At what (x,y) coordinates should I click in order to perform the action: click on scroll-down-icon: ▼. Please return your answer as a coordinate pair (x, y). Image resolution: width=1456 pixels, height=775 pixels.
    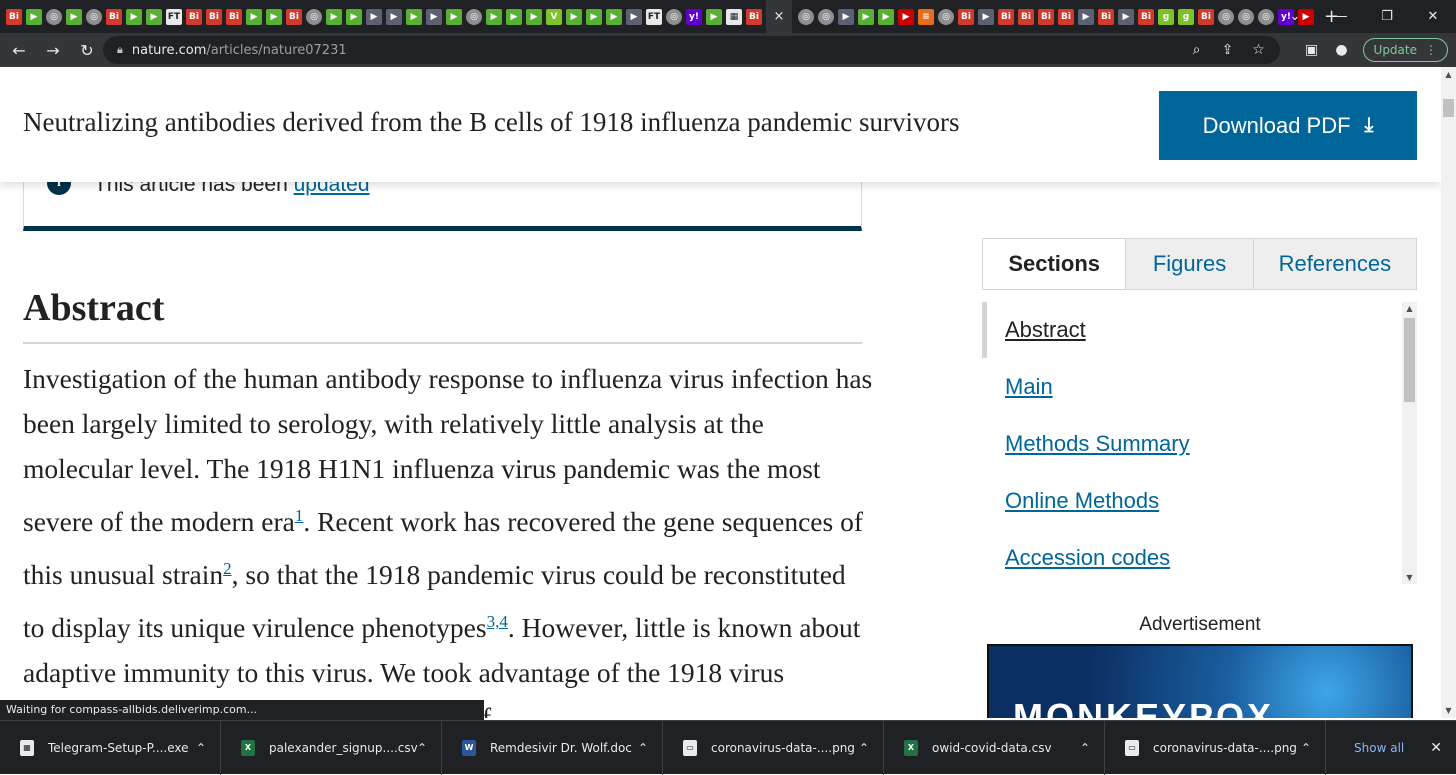
    Looking at the image, I should click on (1409, 577).